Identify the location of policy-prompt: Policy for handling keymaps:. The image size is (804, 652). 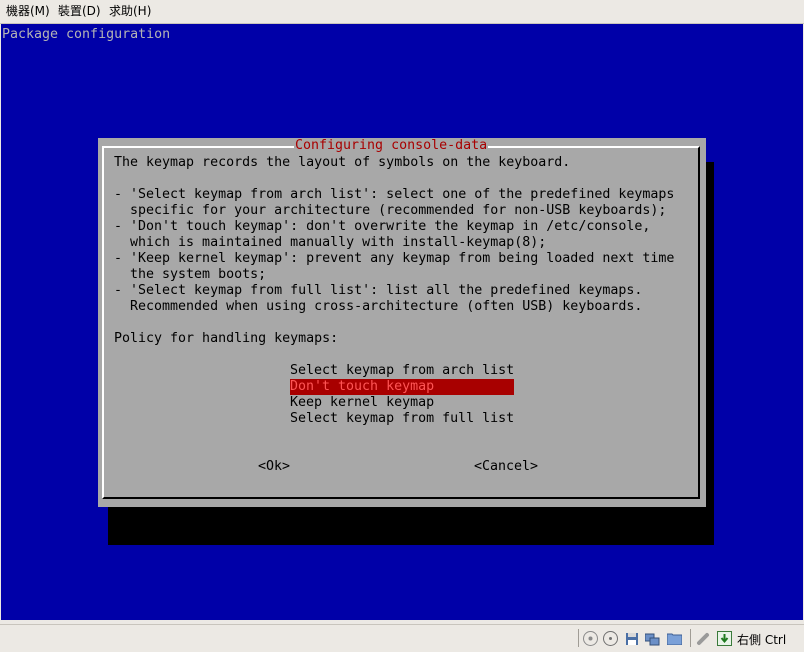
(226, 338).